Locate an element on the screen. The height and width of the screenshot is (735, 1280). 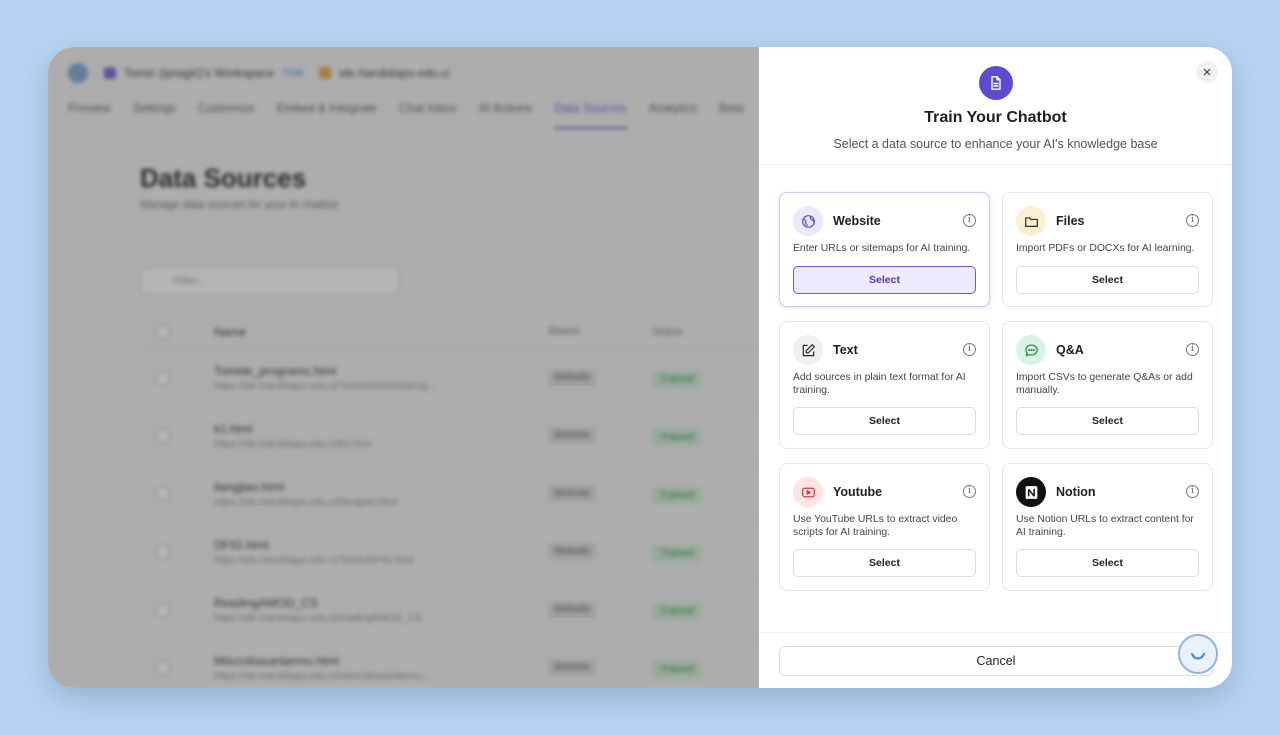
select-notion-button: Select is located at coordinates (1107, 563).